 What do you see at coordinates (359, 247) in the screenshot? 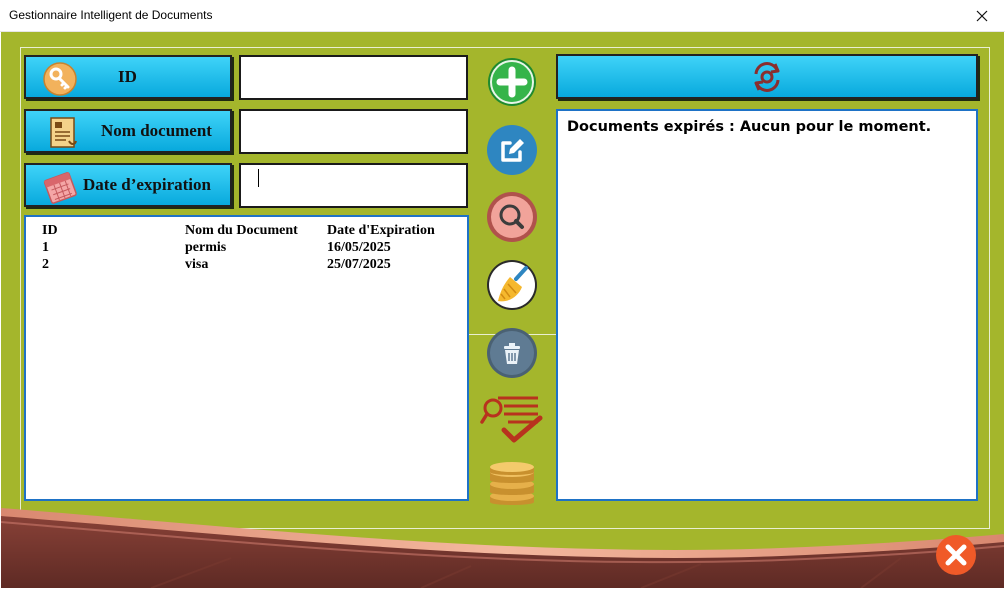
I see `cell-date: 16/05/2025` at bounding box center [359, 247].